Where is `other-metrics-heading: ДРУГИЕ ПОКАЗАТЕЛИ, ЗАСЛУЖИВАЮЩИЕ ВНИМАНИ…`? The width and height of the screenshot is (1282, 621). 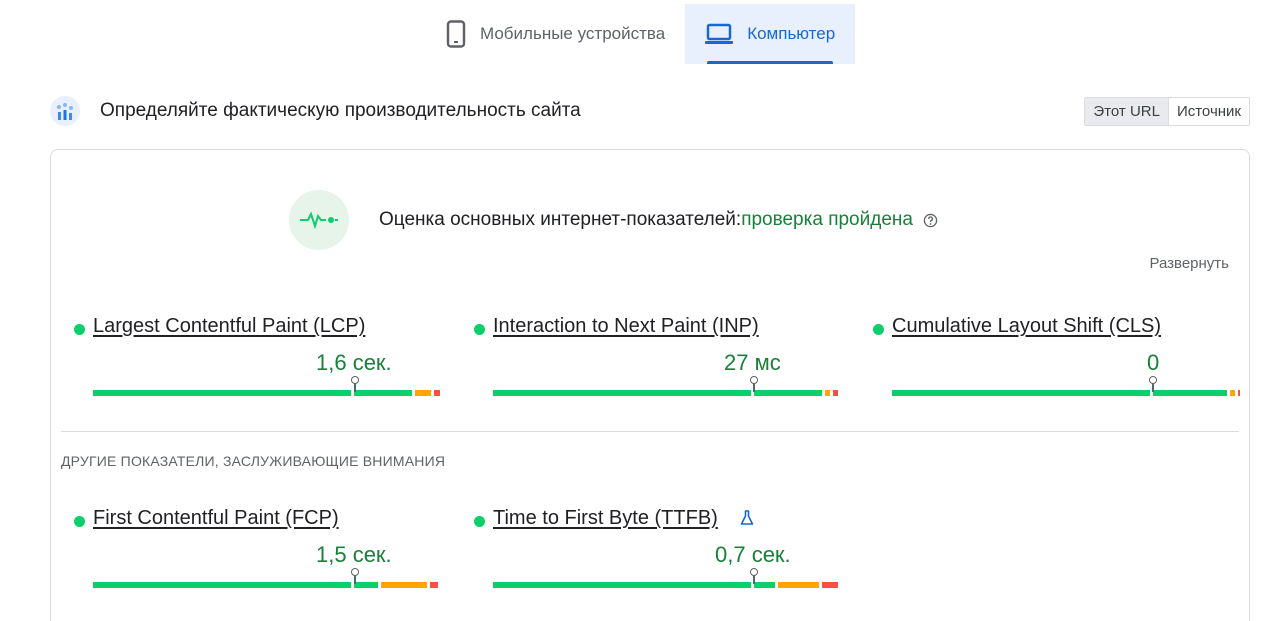 other-metrics-heading: ДРУГИЕ ПОКАЗАТЕЛИ, ЗАСЛУЖИВАЮЩИЕ ВНИМАНИ… is located at coordinates (253, 461).